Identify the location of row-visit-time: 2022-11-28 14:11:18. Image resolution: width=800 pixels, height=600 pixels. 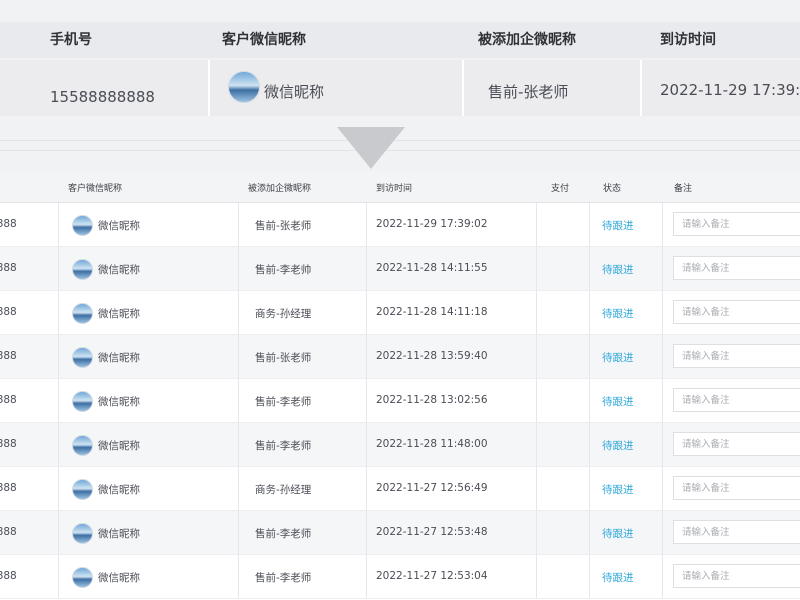
(432, 312).